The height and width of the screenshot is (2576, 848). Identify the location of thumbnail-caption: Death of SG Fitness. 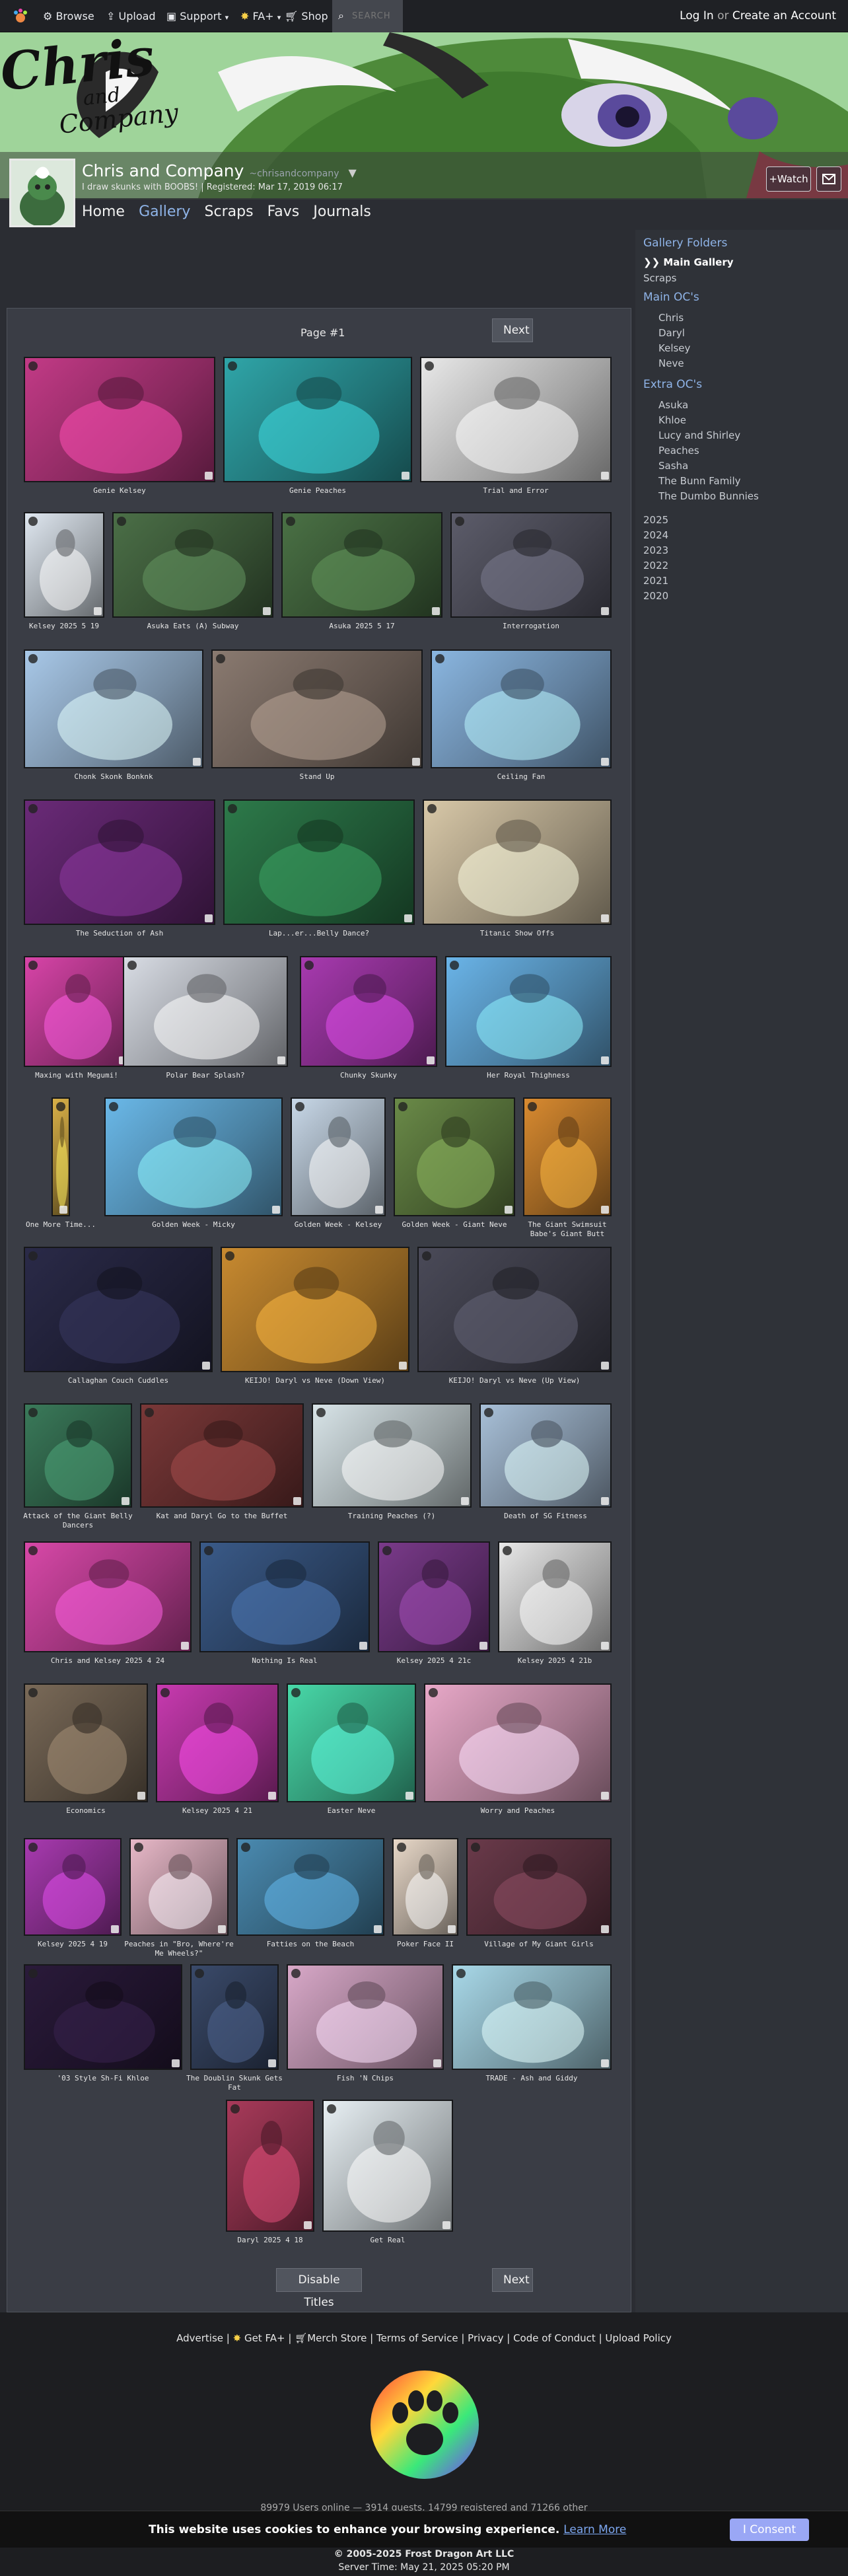
(545, 1516).